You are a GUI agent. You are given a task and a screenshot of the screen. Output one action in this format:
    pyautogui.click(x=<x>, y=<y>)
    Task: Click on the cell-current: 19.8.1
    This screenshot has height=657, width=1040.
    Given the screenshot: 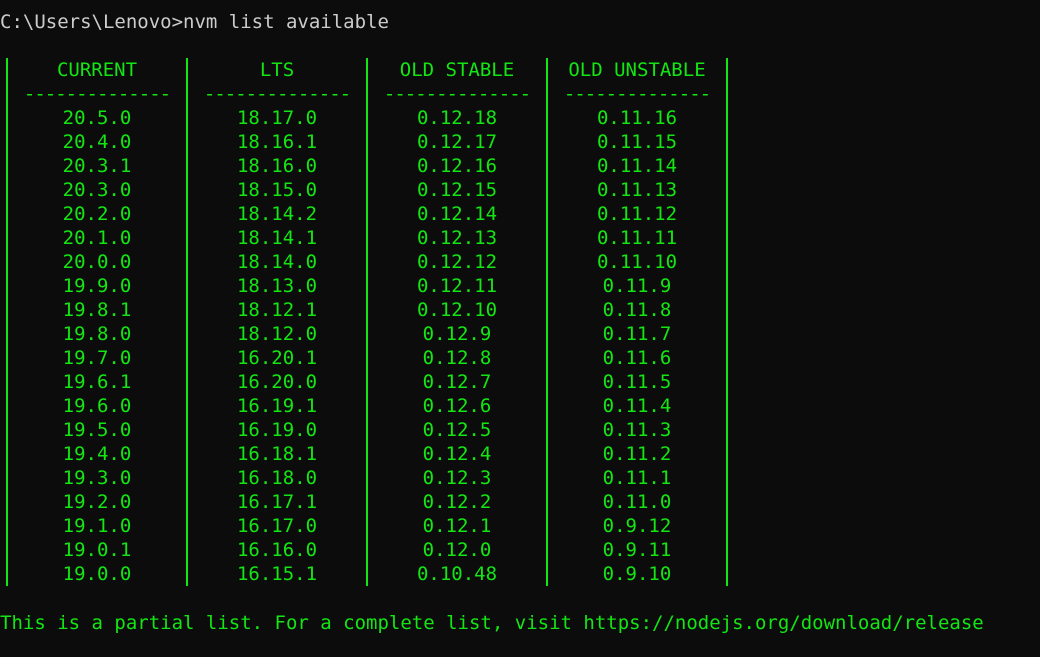 What is the action you would take?
    pyautogui.click(x=96, y=310)
    